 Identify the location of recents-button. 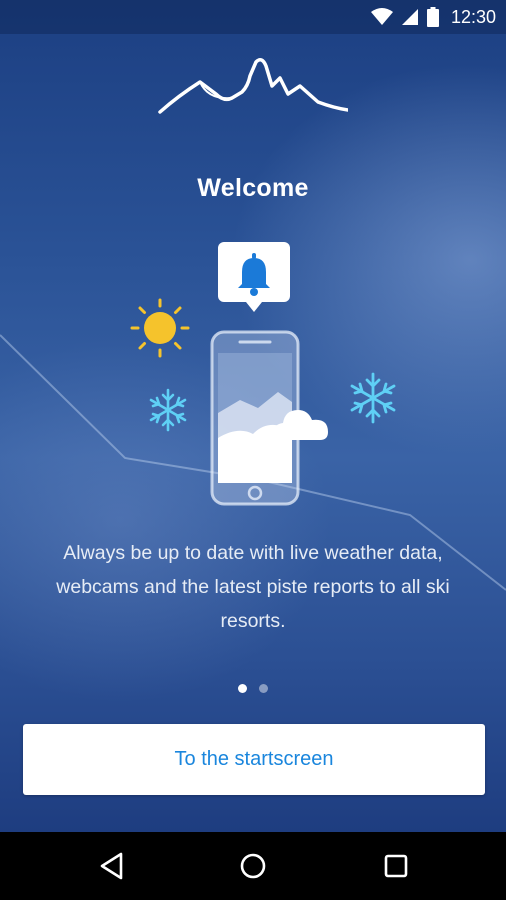
(396, 866).